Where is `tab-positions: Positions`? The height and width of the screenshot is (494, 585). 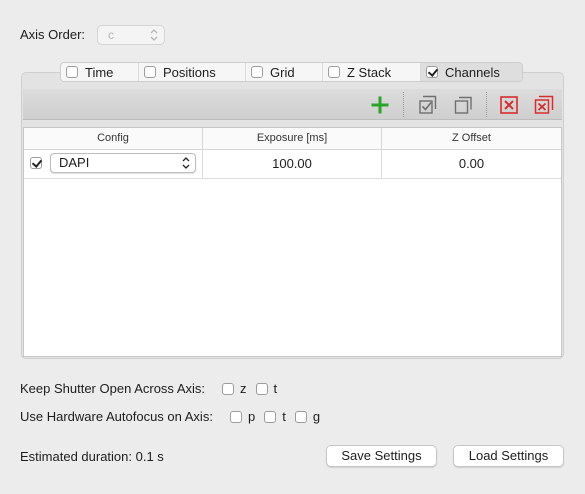
tab-positions: Positions is located at coordinates (192, 72).